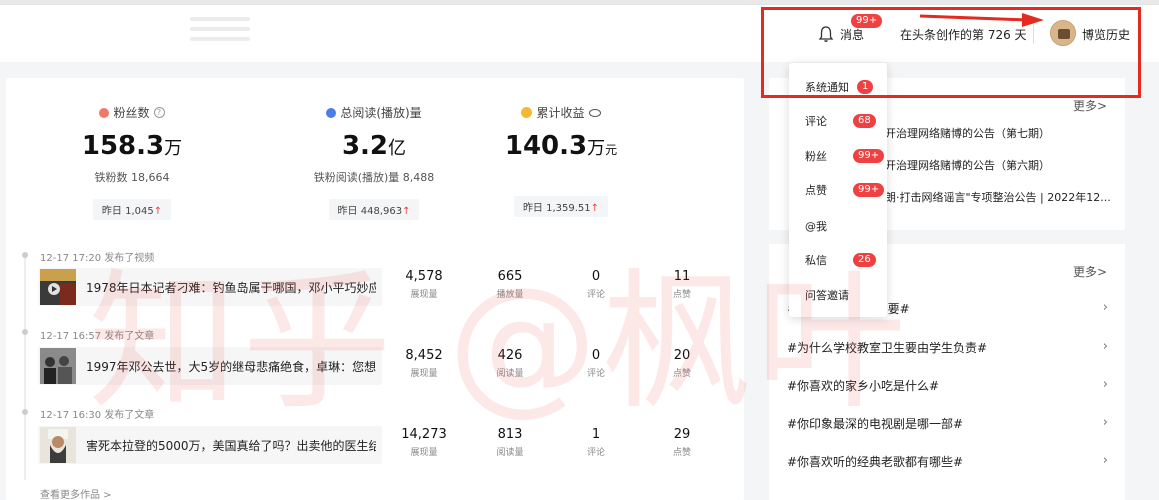 The image size is (1159, 500). Describe the element at coordinates (816, 121) in the screenshot. I see `menu-item-label: 评论` at that location.